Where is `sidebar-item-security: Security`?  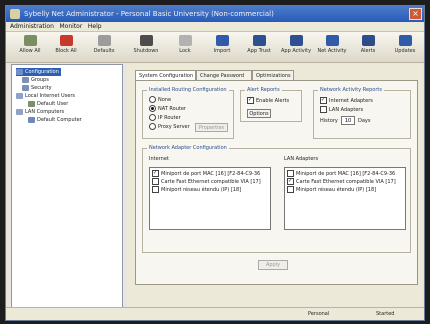 sidebar-item-security: Security is located at coordinates (37, 88).